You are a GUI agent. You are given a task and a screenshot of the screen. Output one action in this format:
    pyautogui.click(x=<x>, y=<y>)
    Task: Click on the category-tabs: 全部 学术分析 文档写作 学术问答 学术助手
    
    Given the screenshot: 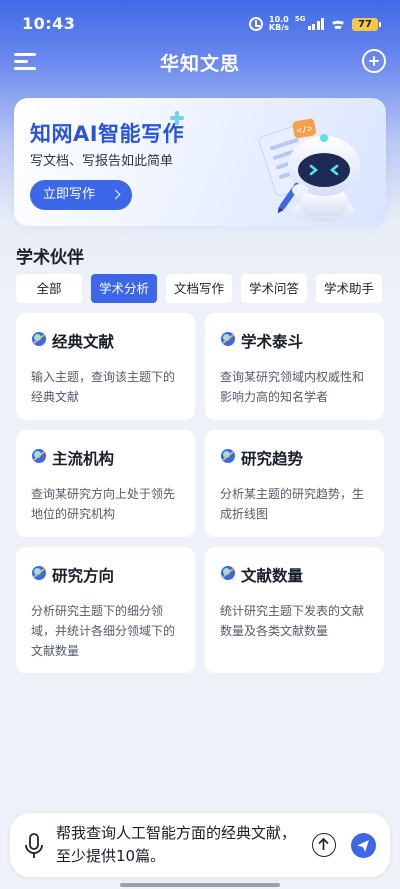 What is the action you would take?
    pyautogui.click(x=206, y=289)
    